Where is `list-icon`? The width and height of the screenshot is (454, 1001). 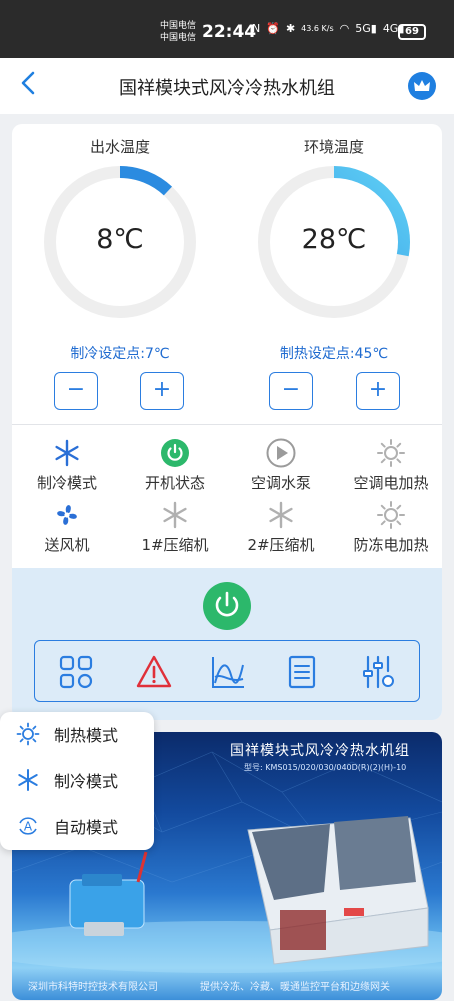 list-icon is located at coordinates (302, 672).